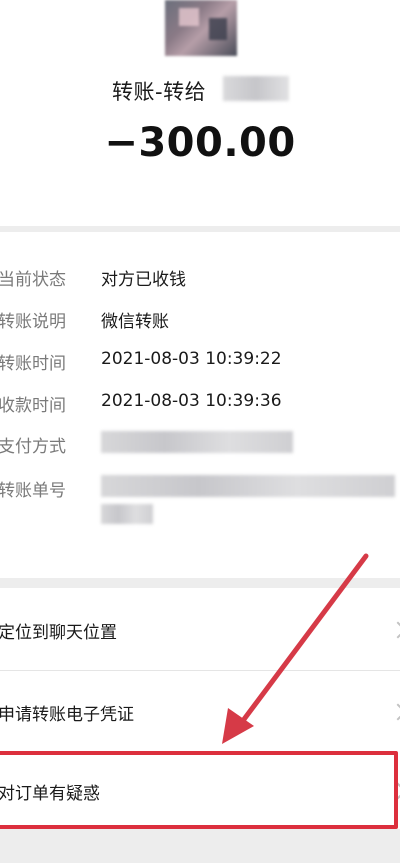 The width and height of the screenshot is (400, 863). Describe the element at coordinates (135, 322) in the screenshot. I see `detail-value-note: 微信转账` at that location.